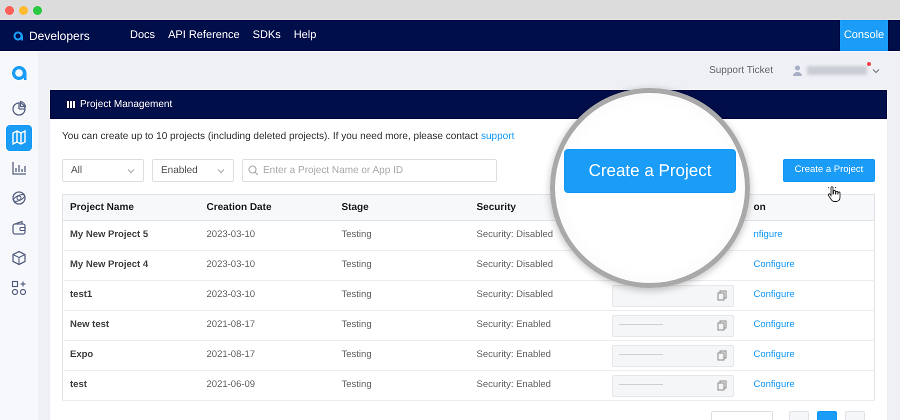 The height and width of the screenshot is (420, 900). What do you see at coordinates (102, 207) in the screenshot?
I see `column-header: Project Name` at bounding box center [102, 207].